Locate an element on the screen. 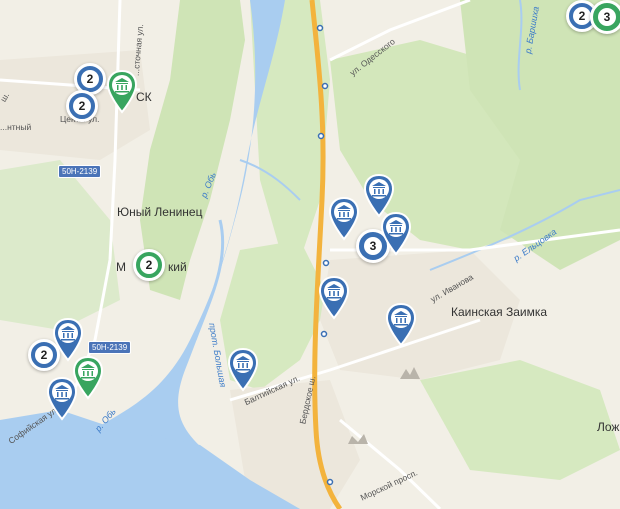 This screenshot has height=509, width=620. place-label-lozh-fragment: Лож is located at coordinates (608, 427).